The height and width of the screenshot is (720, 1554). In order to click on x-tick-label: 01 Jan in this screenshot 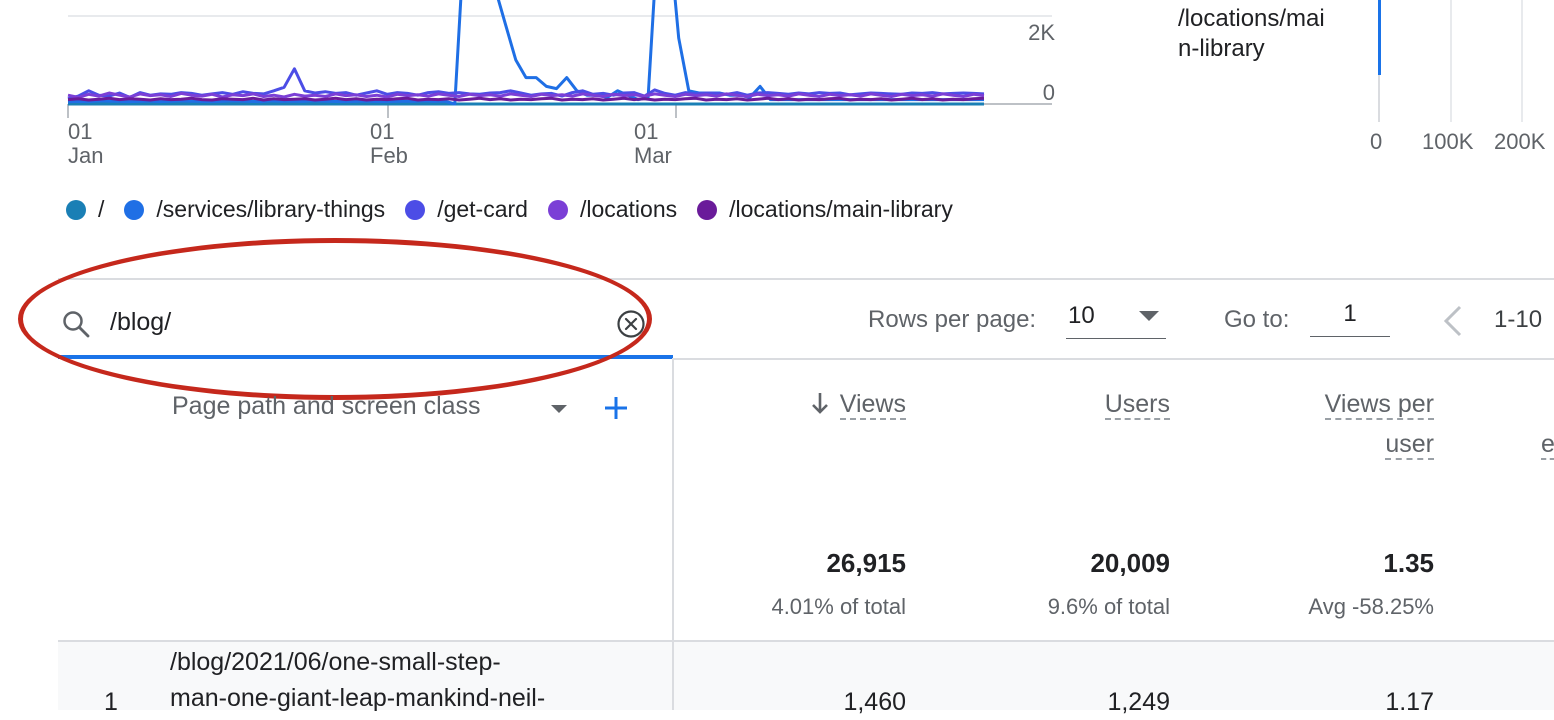, I will do `click(86, 143)`.